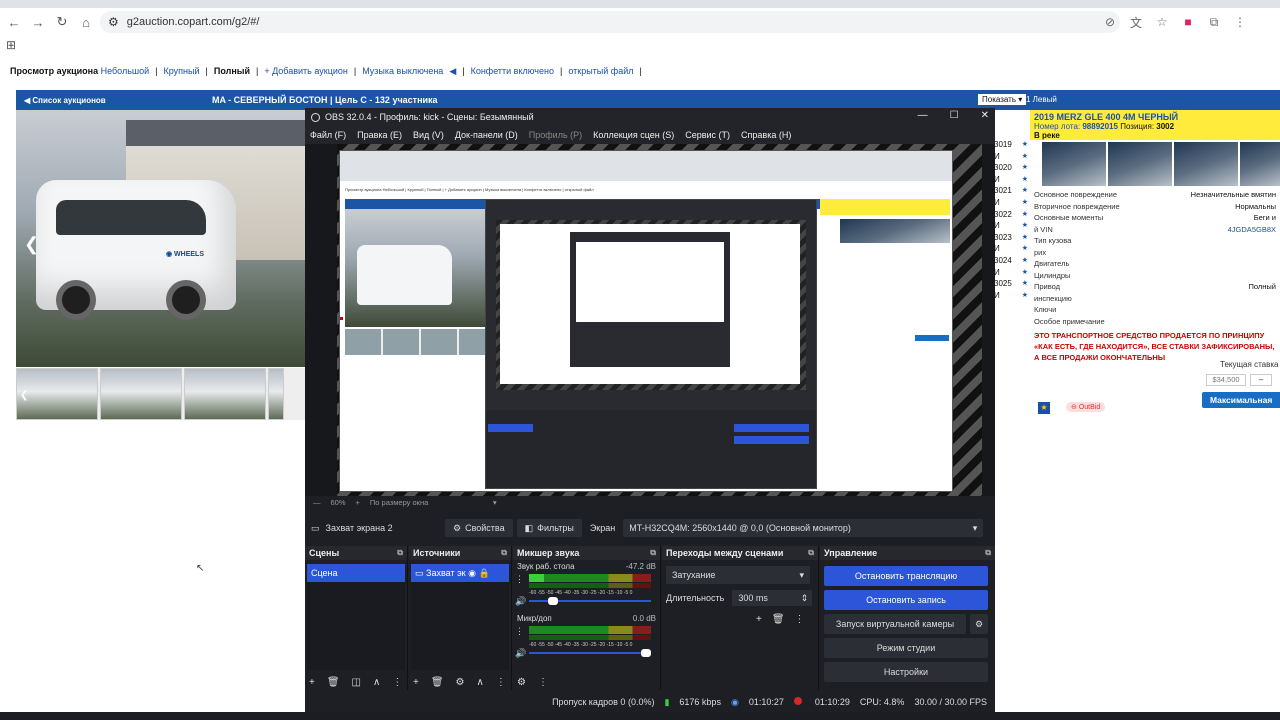 This screenshot has height=720, width=1280. What do you see at coordinates (14, 22) in the screenshot?
I see `back-icon: ←` at bounding box center [14, 22].